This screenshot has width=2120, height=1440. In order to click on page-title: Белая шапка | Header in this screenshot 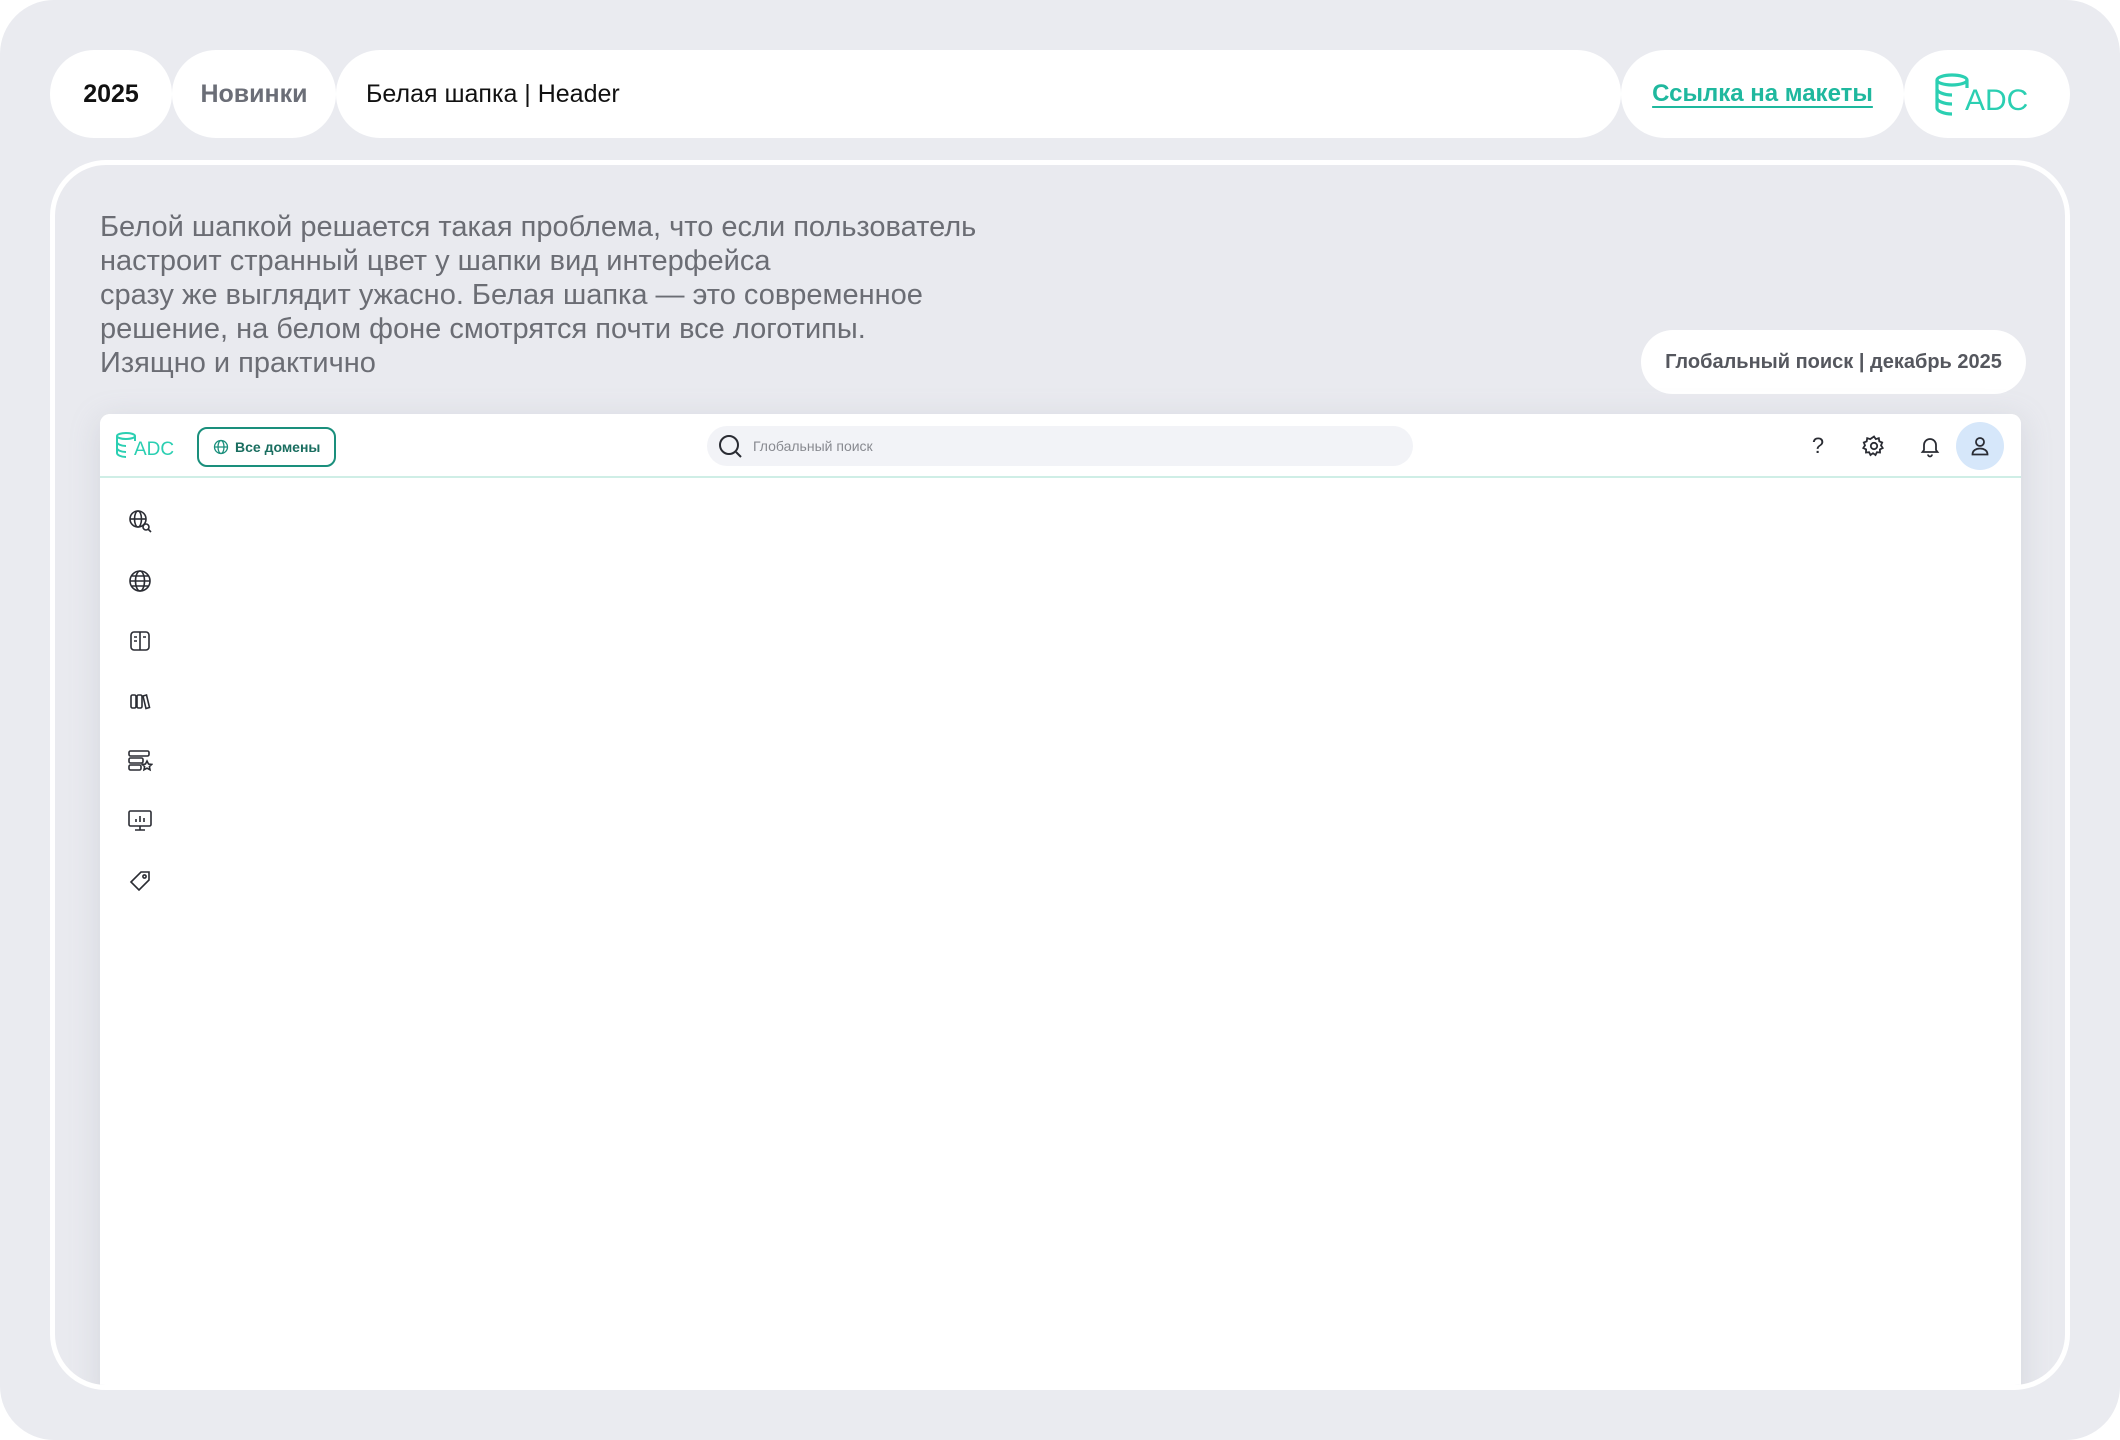, I will do `click(493, 93)`.